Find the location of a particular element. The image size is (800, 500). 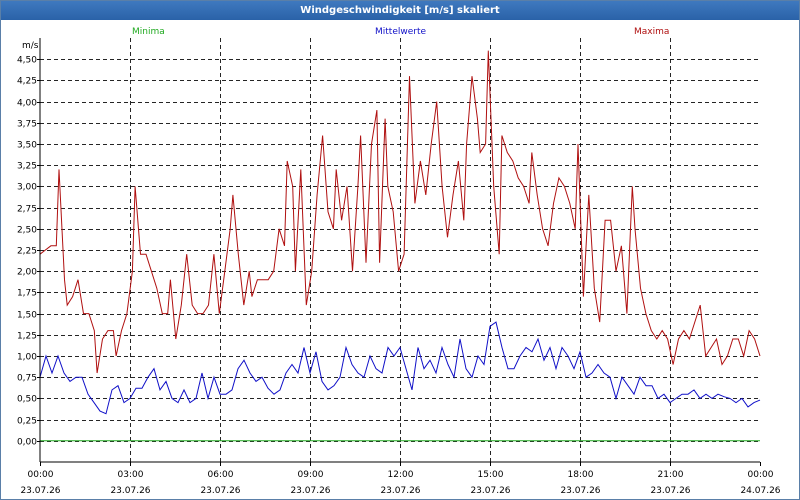

x-tick-time: 15:00 is located at coordinates (491, 475).